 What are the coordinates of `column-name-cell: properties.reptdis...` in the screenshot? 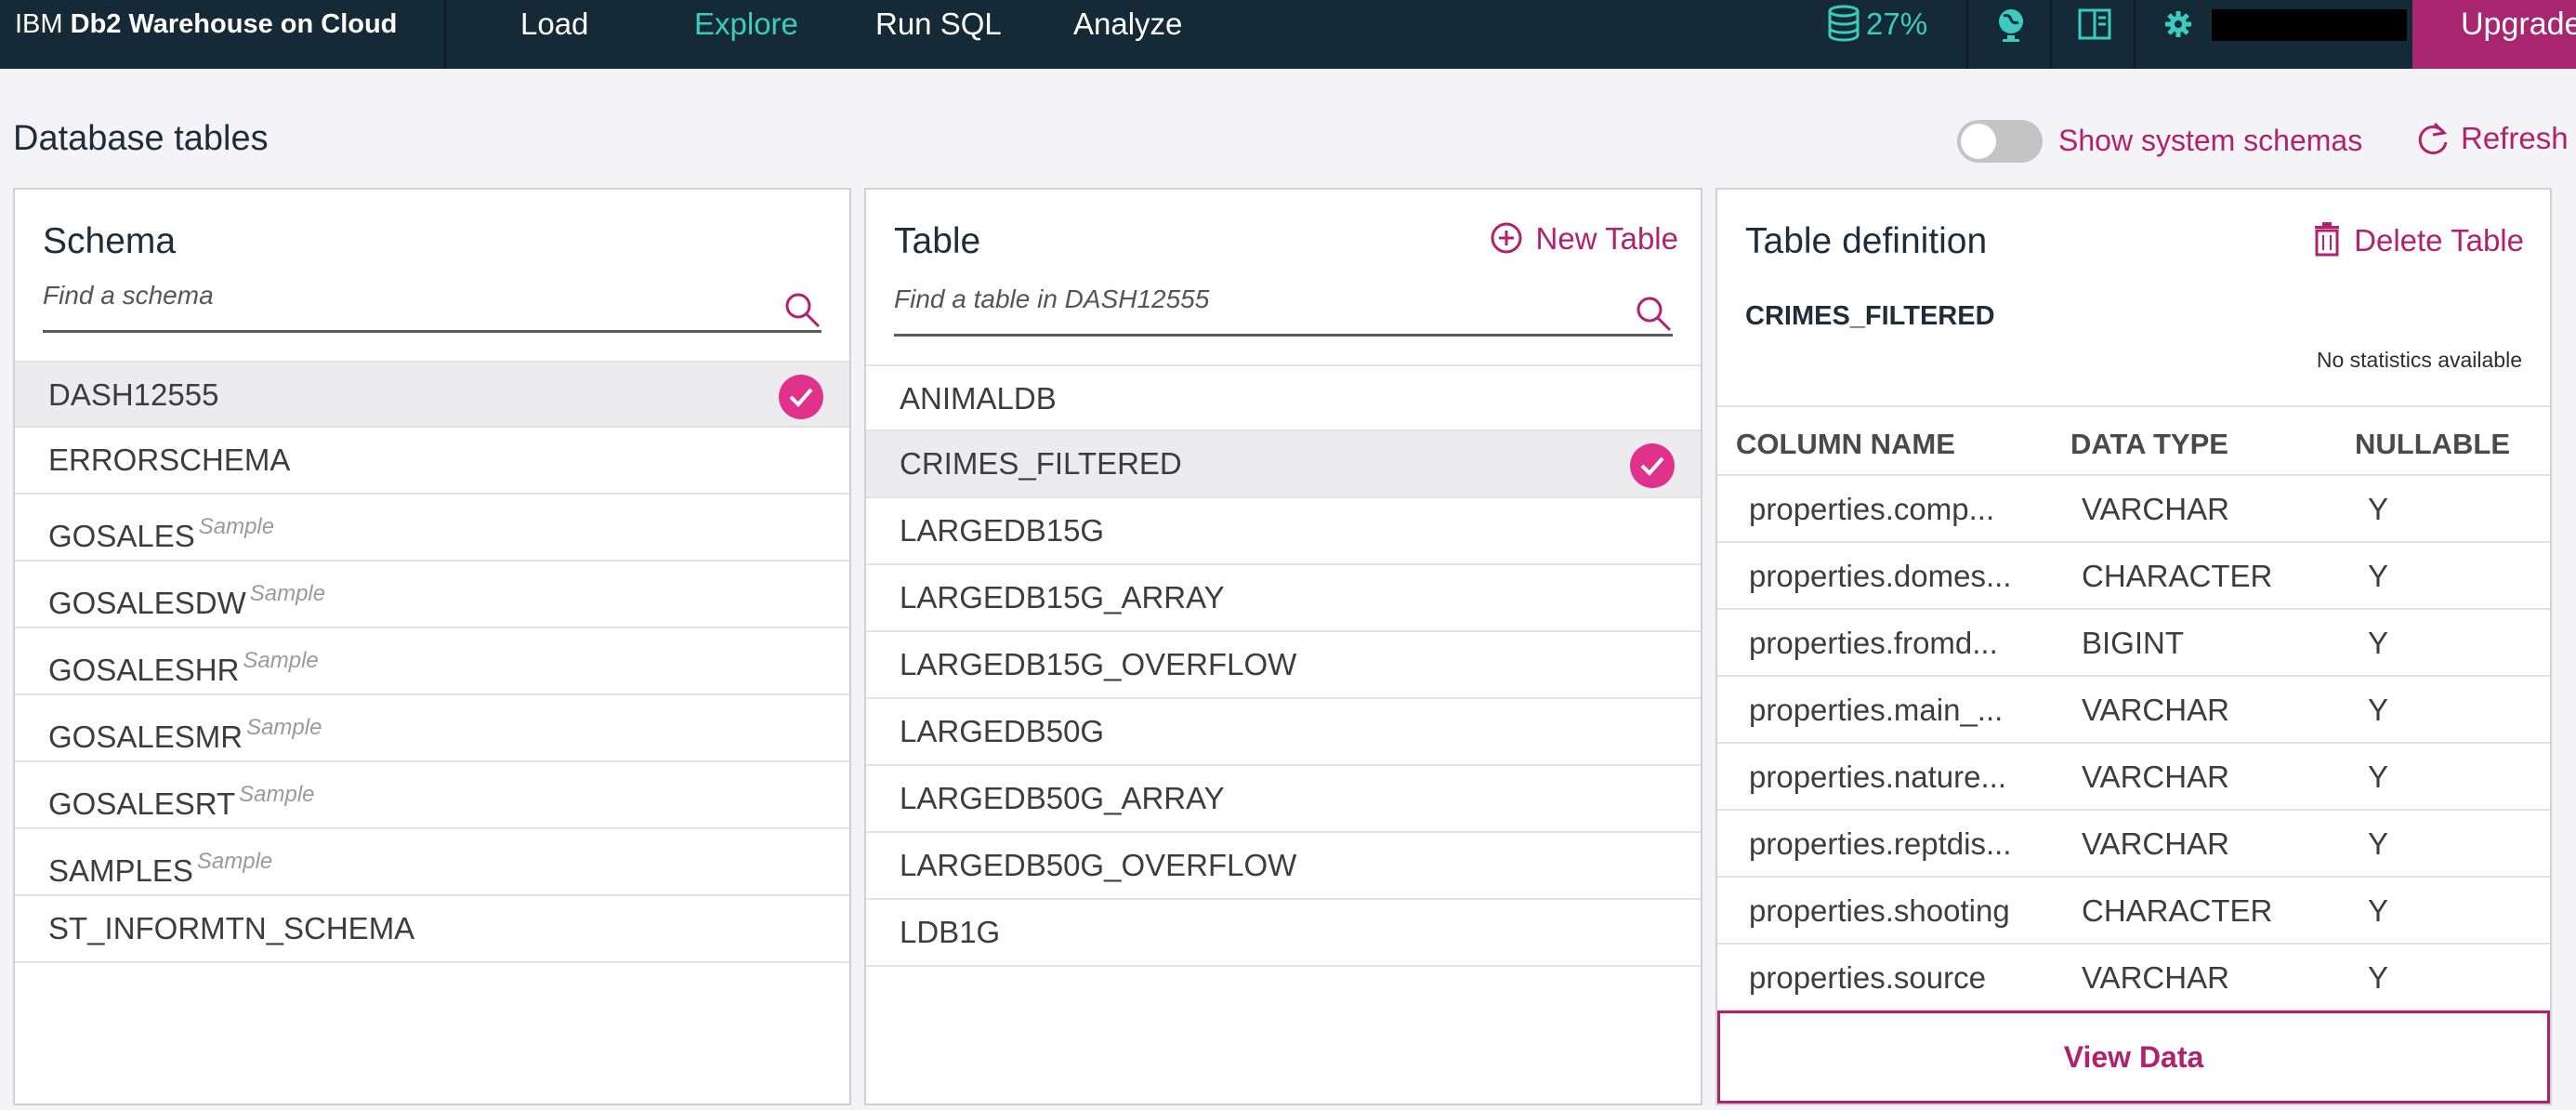 It's located at (1880, 843).